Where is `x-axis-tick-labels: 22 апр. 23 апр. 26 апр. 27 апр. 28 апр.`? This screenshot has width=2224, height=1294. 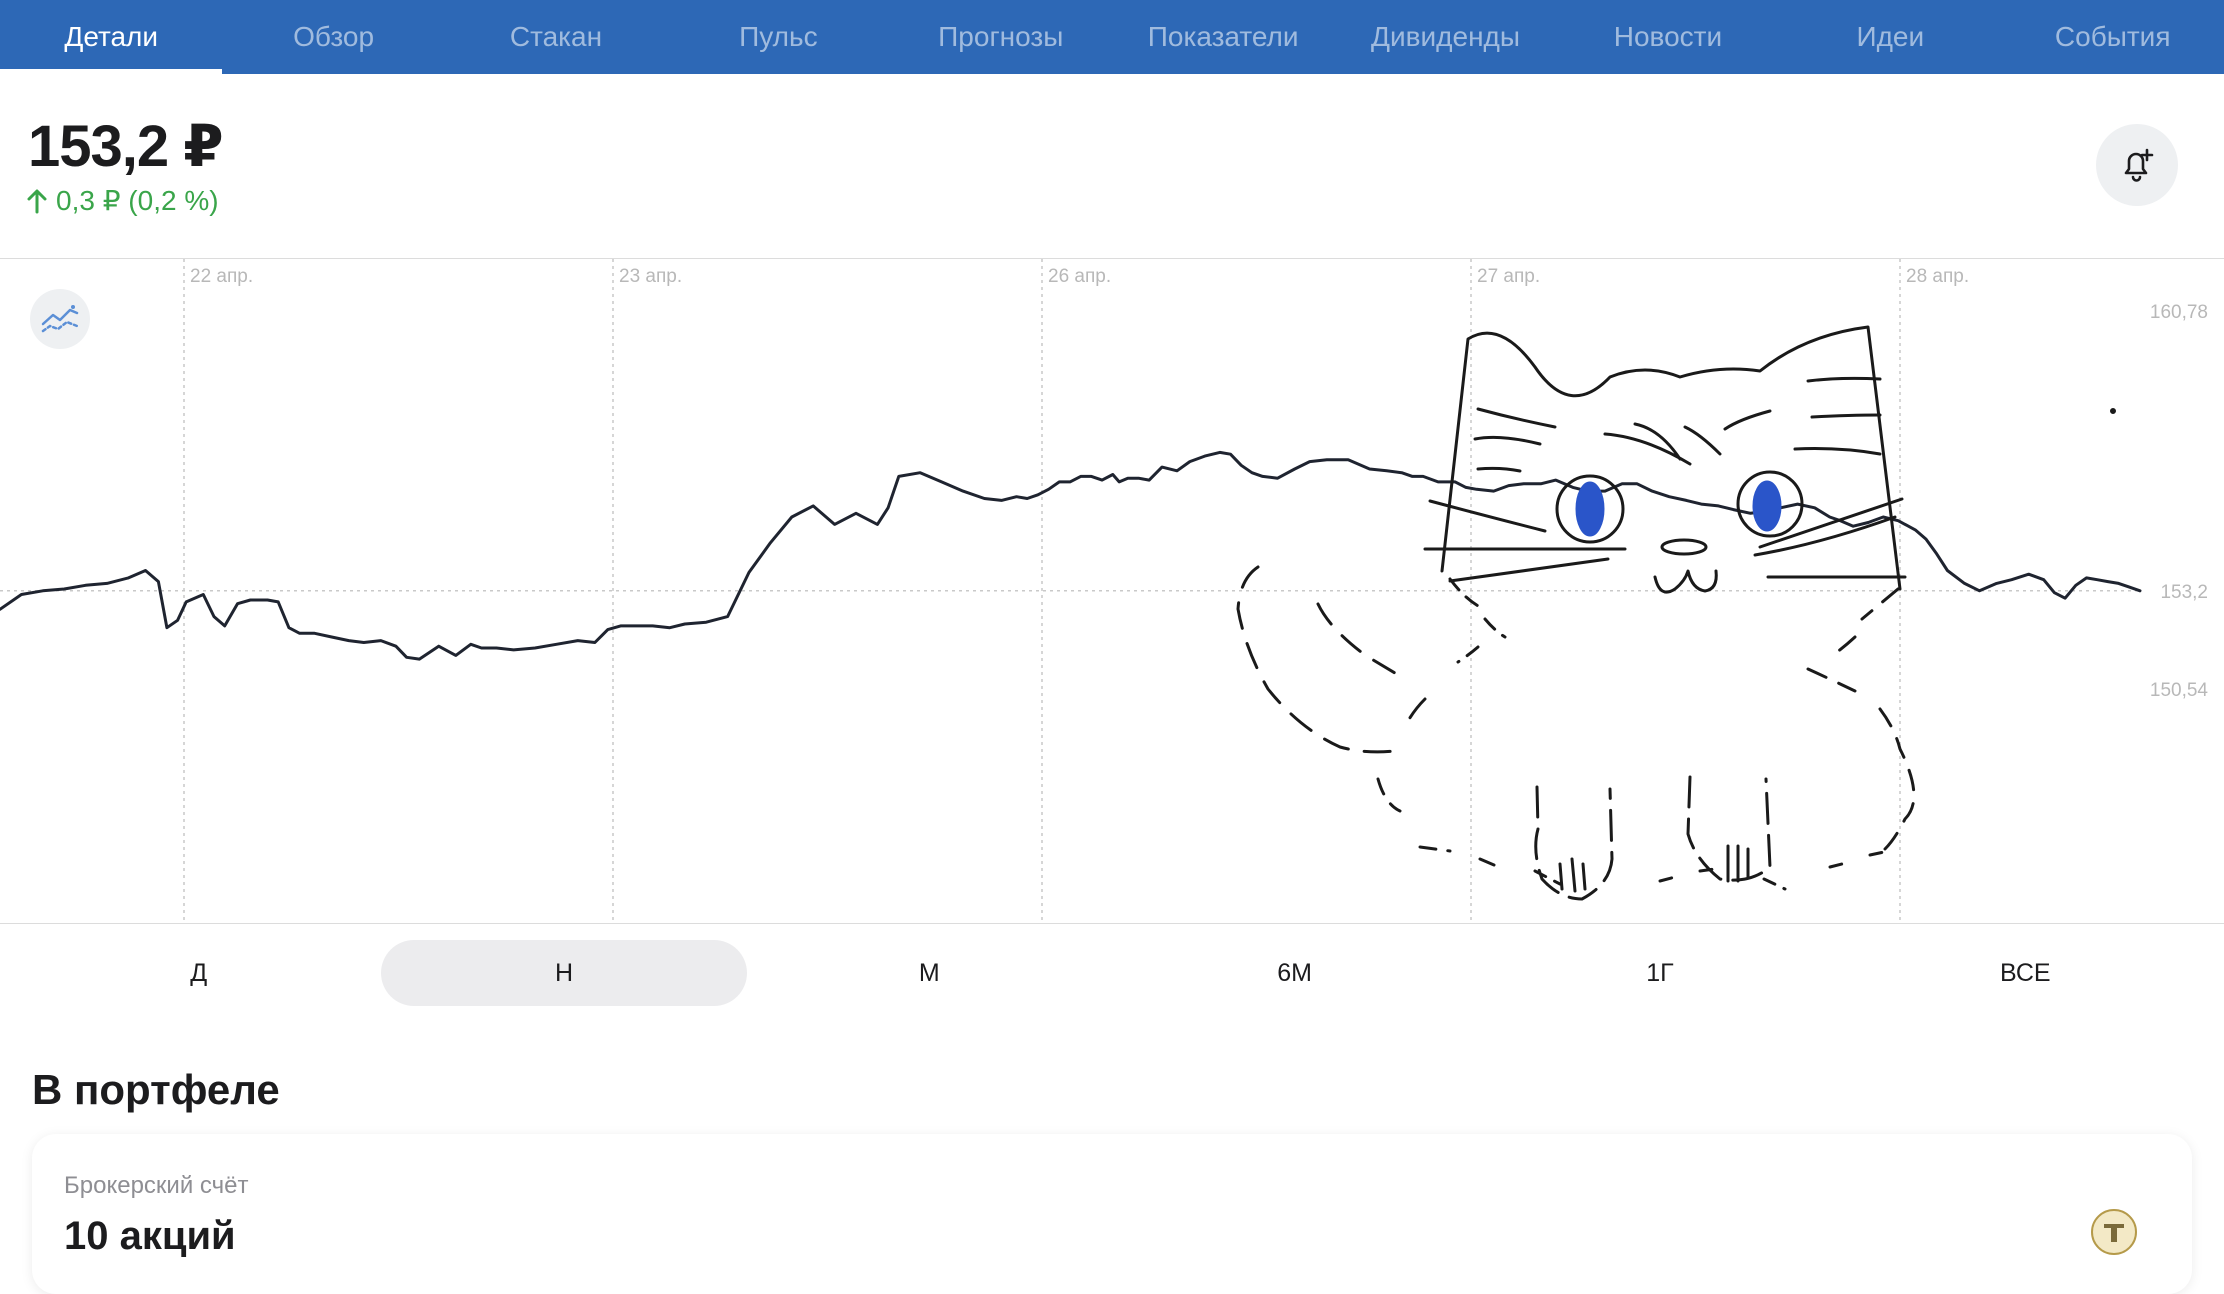
x-axis-tick-labels: 22 апр. 23 апр. 26 апр. 27 апр. 28 апр. is located at coordinates (1079, 276).